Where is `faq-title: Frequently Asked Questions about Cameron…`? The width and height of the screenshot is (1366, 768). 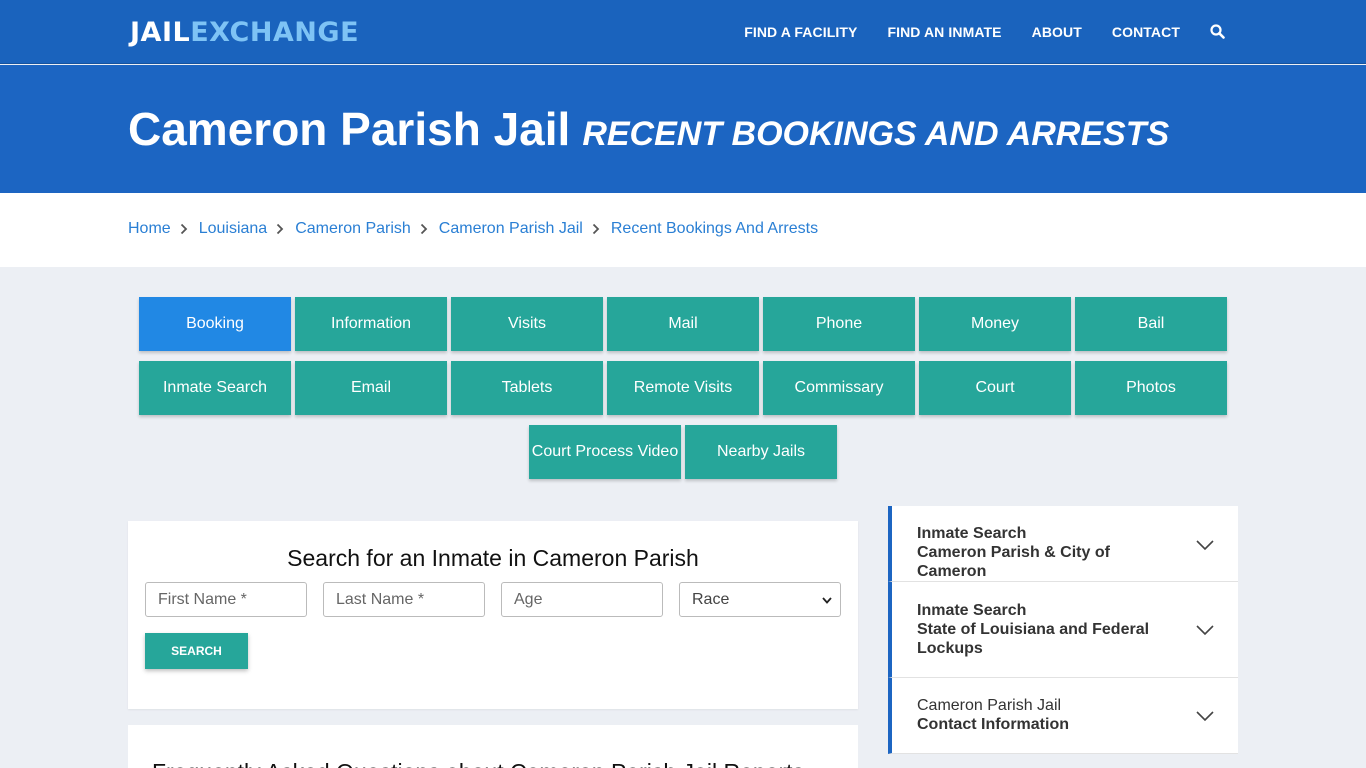
faq-title: Frequently Asked Questions about Cameron… is located at coordinates (478, 763).